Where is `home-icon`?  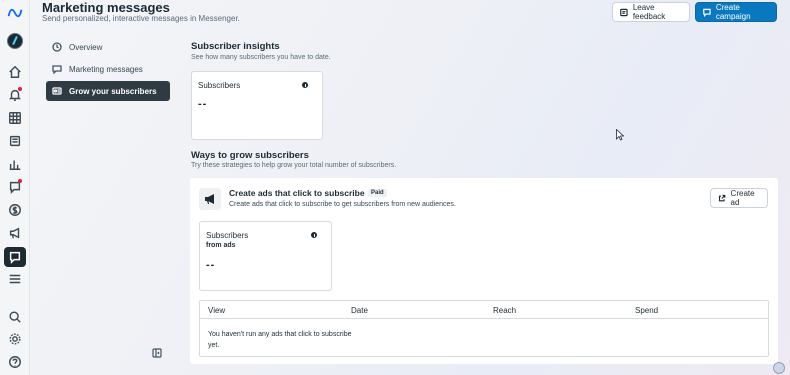 home-icon is located at coordinates (15, 72).